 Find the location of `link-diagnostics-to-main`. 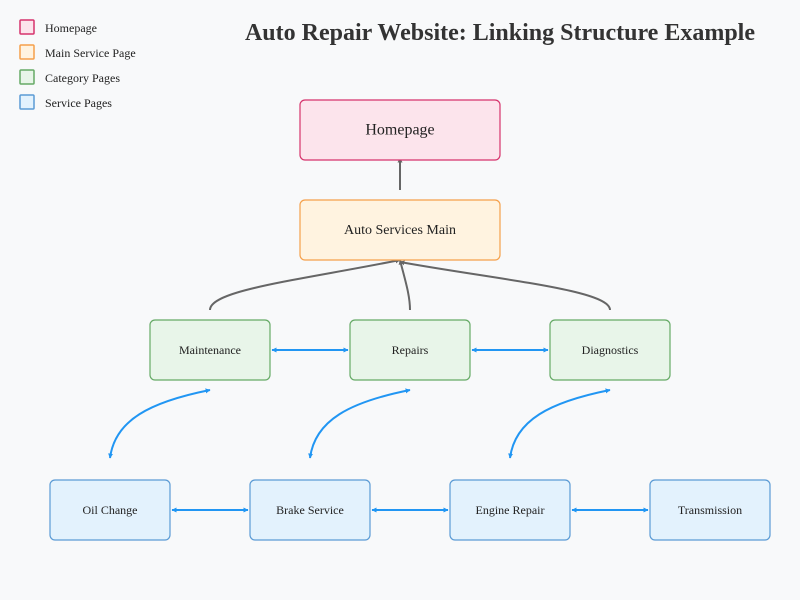

link-diagnostics-to-main is located at coordinates (505, 285).